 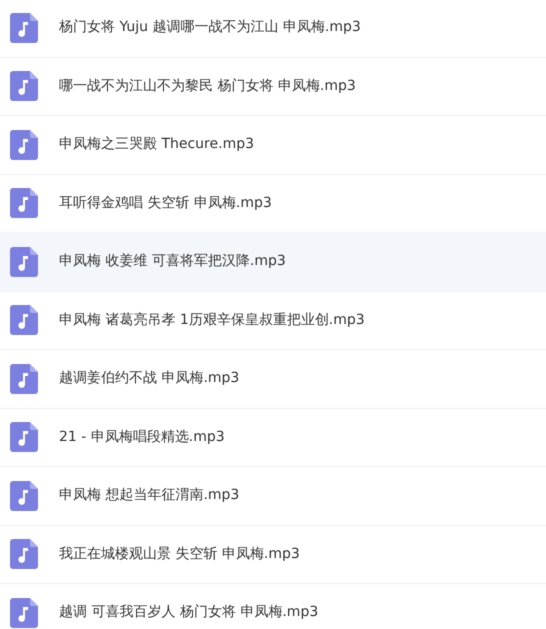 I want to click on file-row: 申凤梅 收姜维 可喜将军把汉降.mp3, so click(x=273, y=262).